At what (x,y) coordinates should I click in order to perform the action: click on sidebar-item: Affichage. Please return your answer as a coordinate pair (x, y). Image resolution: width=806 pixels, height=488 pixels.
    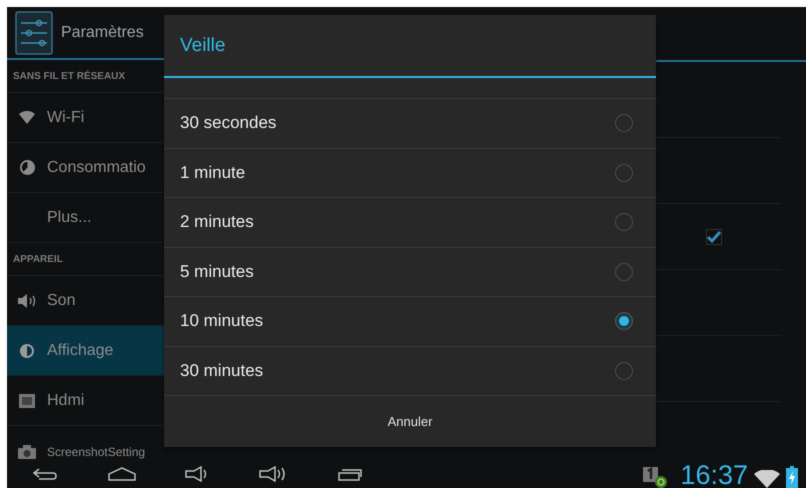
    Looking at the image, I should click on (86, 351).